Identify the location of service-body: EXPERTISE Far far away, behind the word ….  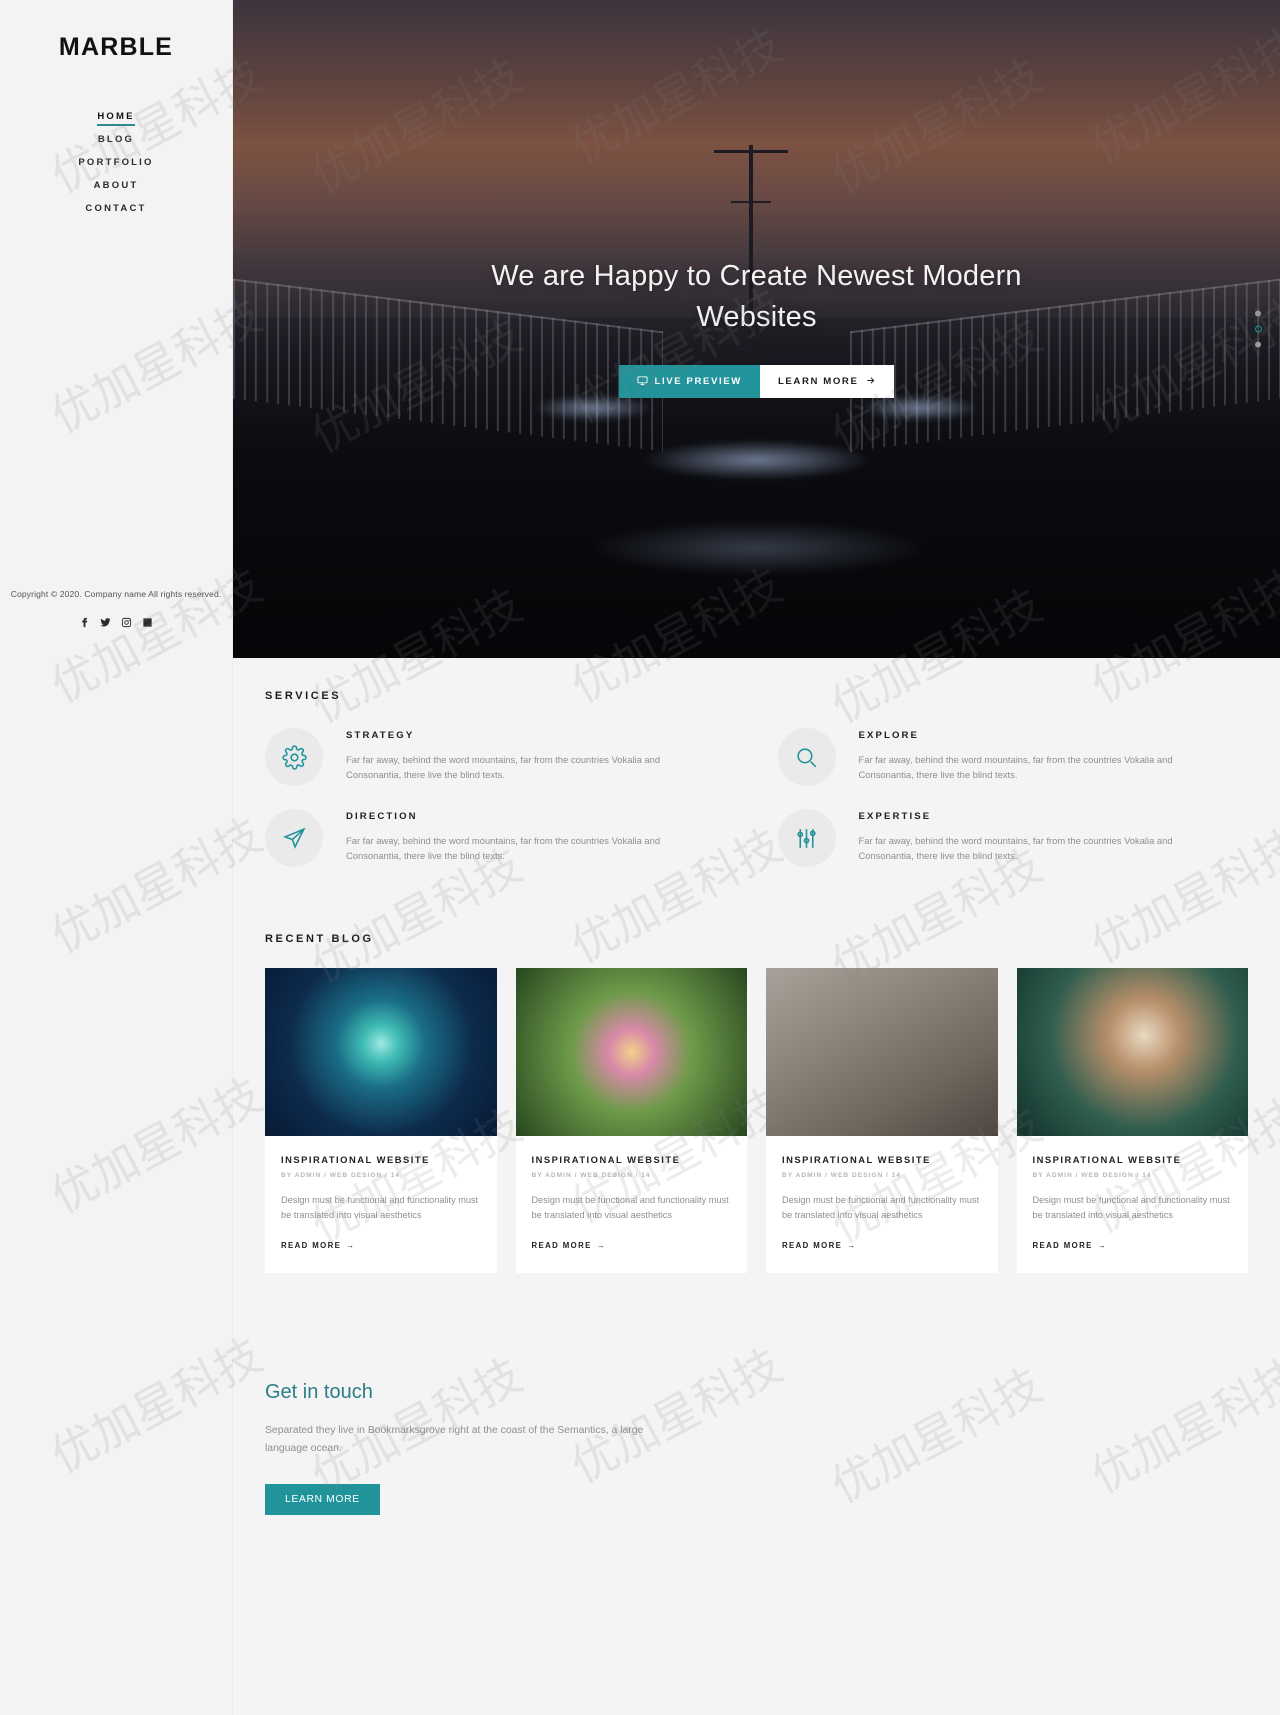
(1039, 833).